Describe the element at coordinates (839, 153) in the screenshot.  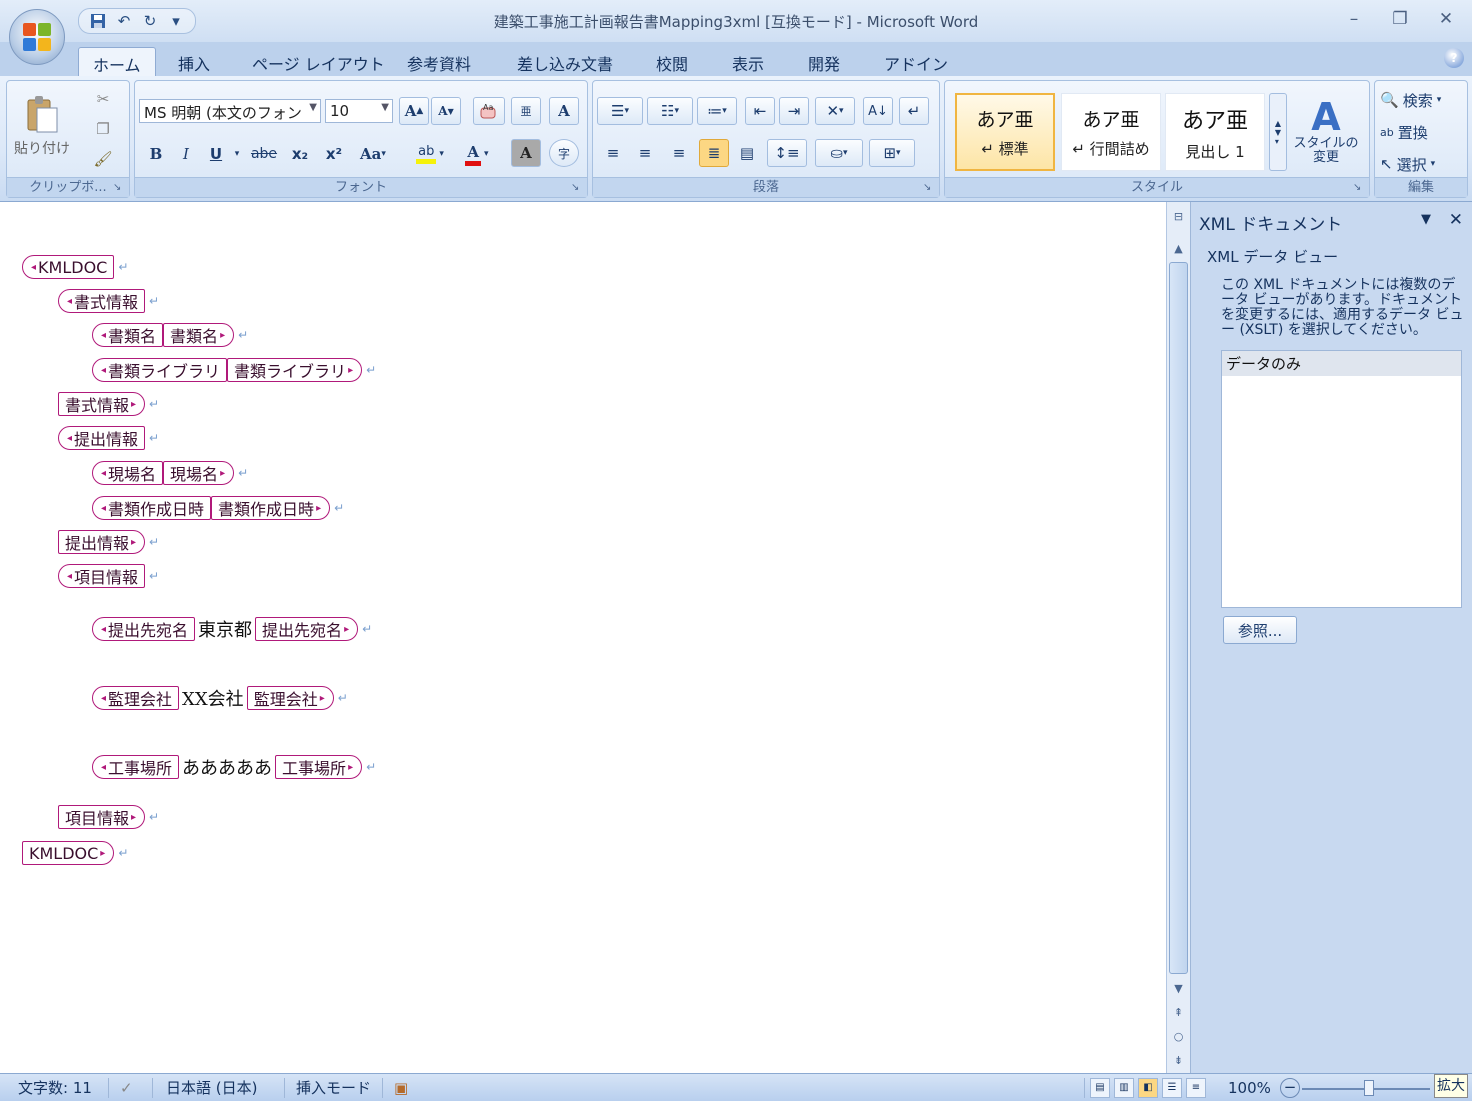
I see `shading-icon: ⛀ ▾` at that location.